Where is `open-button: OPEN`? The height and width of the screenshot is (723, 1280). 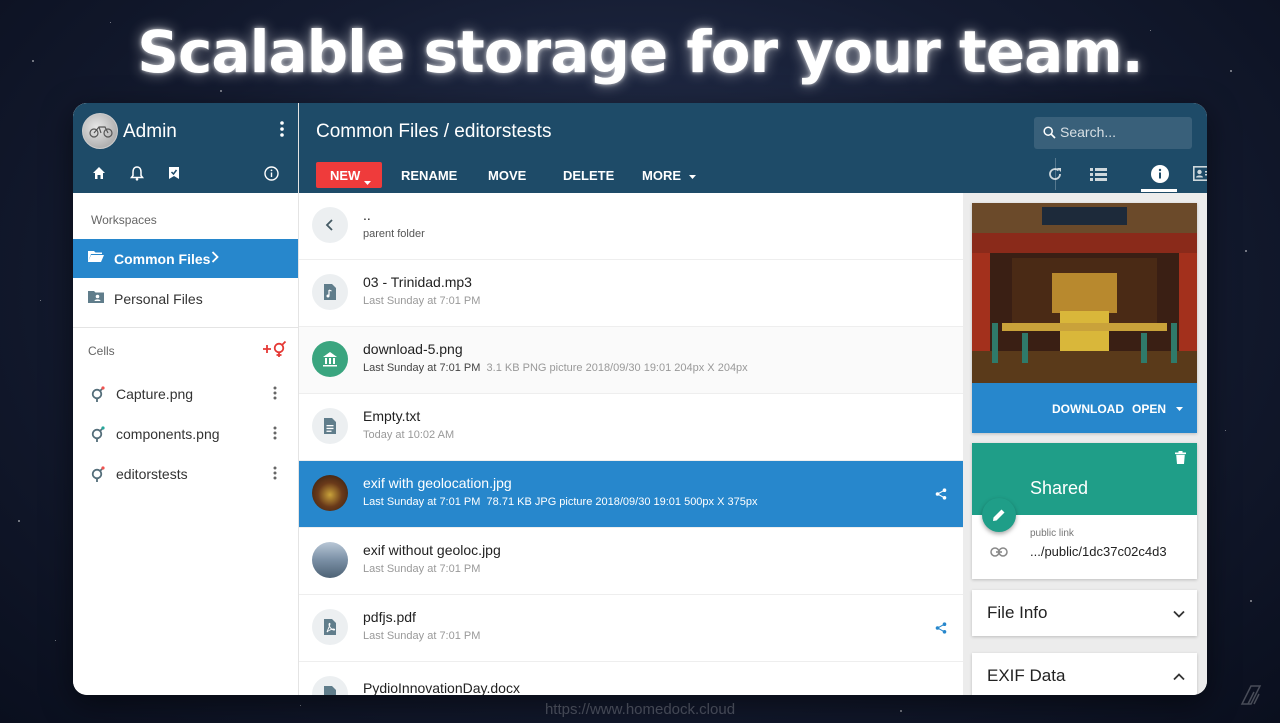 open-button: OPEN is located at coordinates (1149, 409).